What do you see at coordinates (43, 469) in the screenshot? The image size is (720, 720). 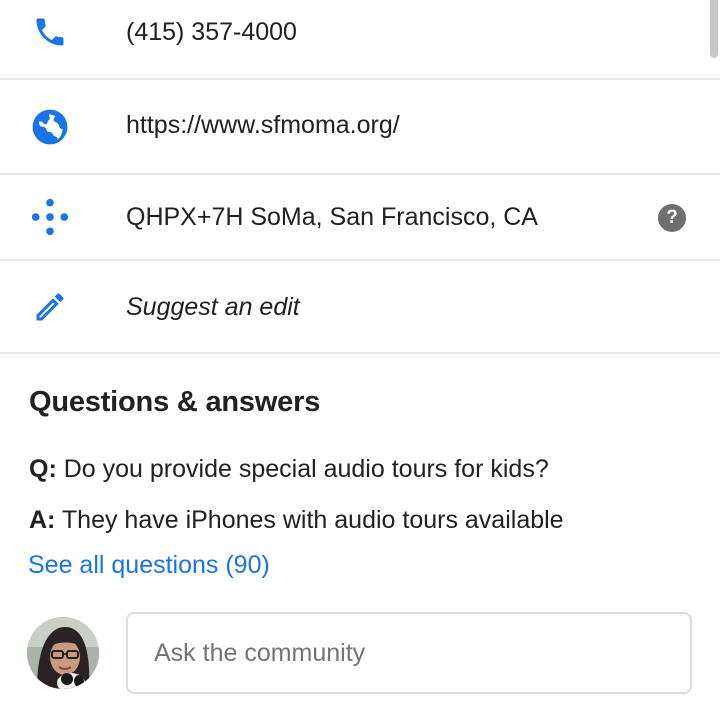 I see `question-prefix: Q:` at bounding box center [43, 469].